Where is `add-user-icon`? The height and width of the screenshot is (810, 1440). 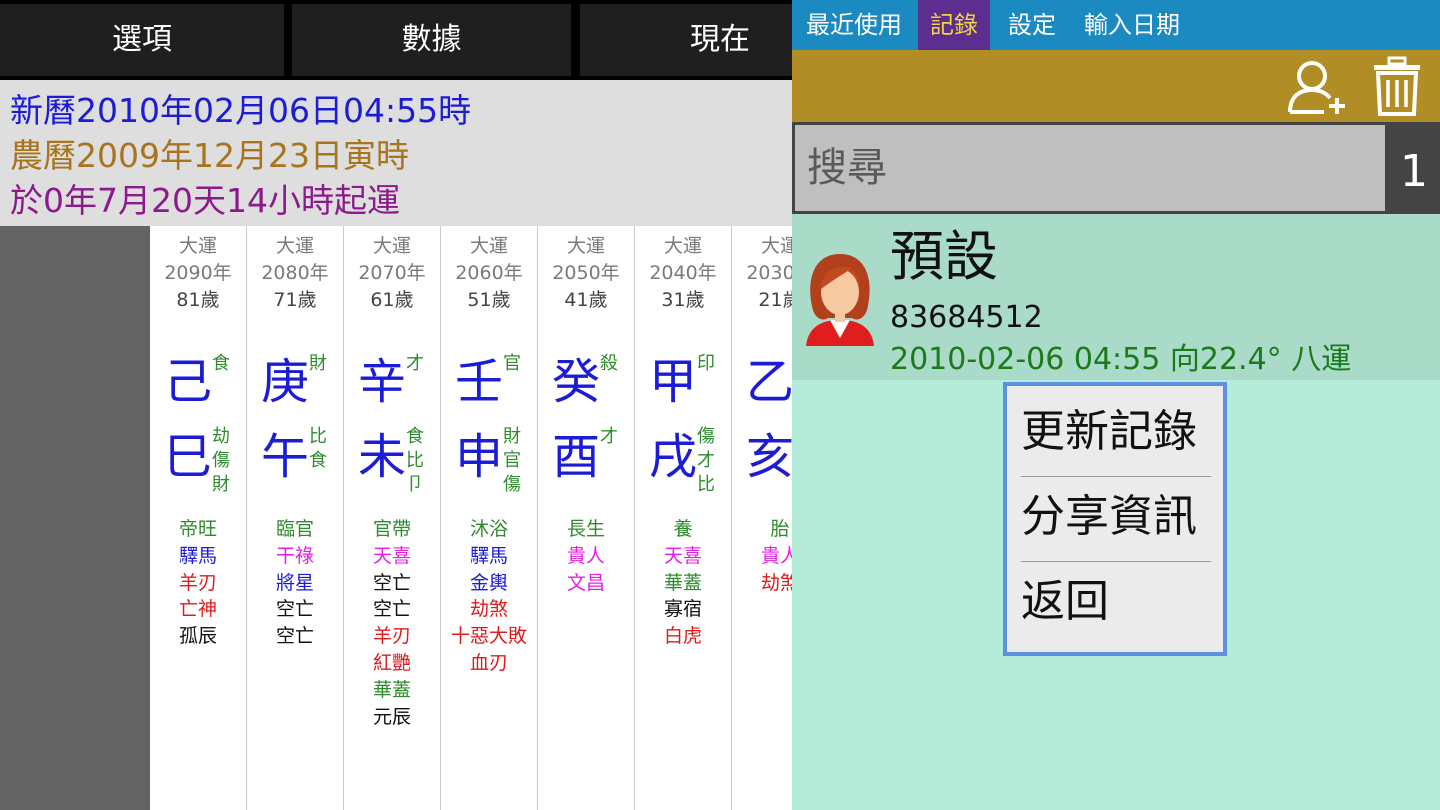
add-user-icon is located at coordinates (1316, 87).